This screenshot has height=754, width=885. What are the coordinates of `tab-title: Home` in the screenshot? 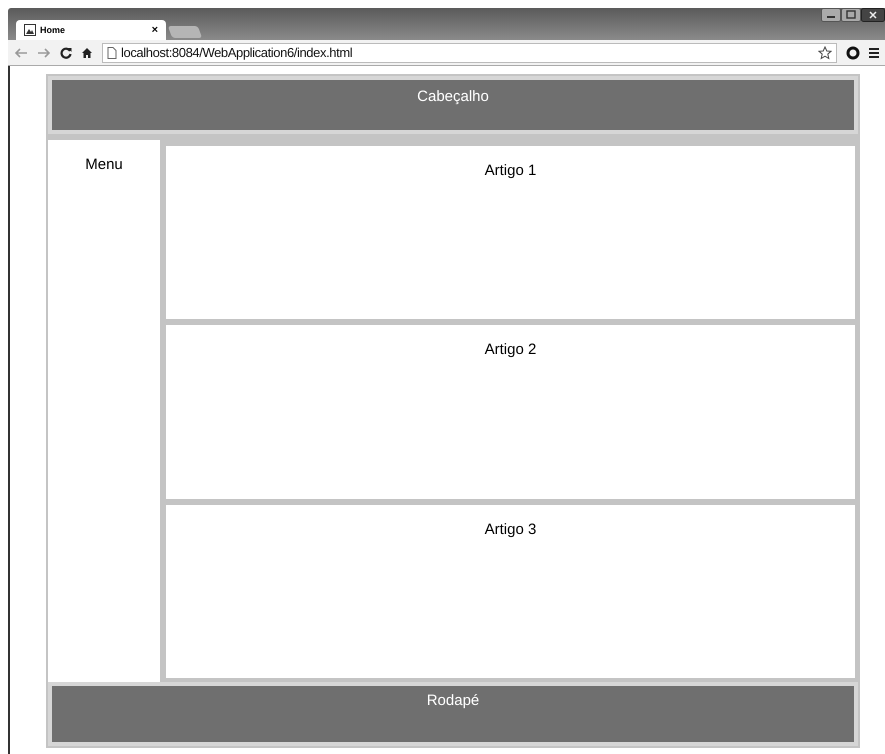 It's located at (53, 30).